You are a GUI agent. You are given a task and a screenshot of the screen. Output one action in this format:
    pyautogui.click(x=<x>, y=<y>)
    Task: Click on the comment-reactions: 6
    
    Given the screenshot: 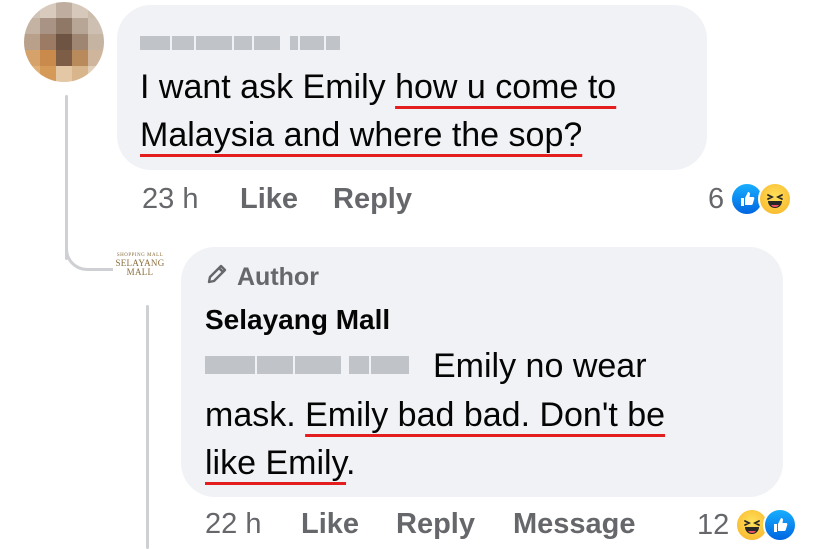 What is the action you would take?
    pyautogui.click(x=750, y=199)
    